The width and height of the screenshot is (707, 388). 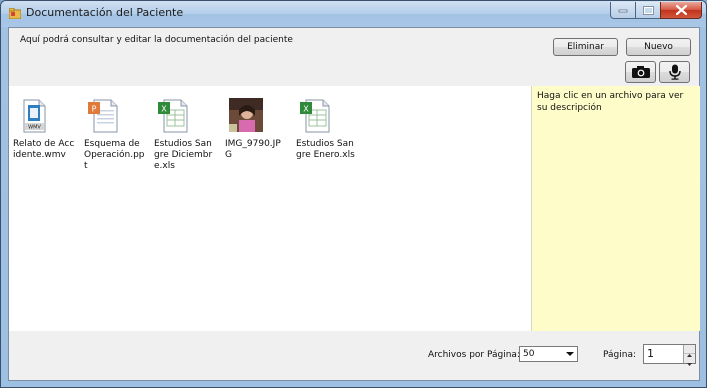 I want to click on arrow-down-icon, so click(x=689, y=364).